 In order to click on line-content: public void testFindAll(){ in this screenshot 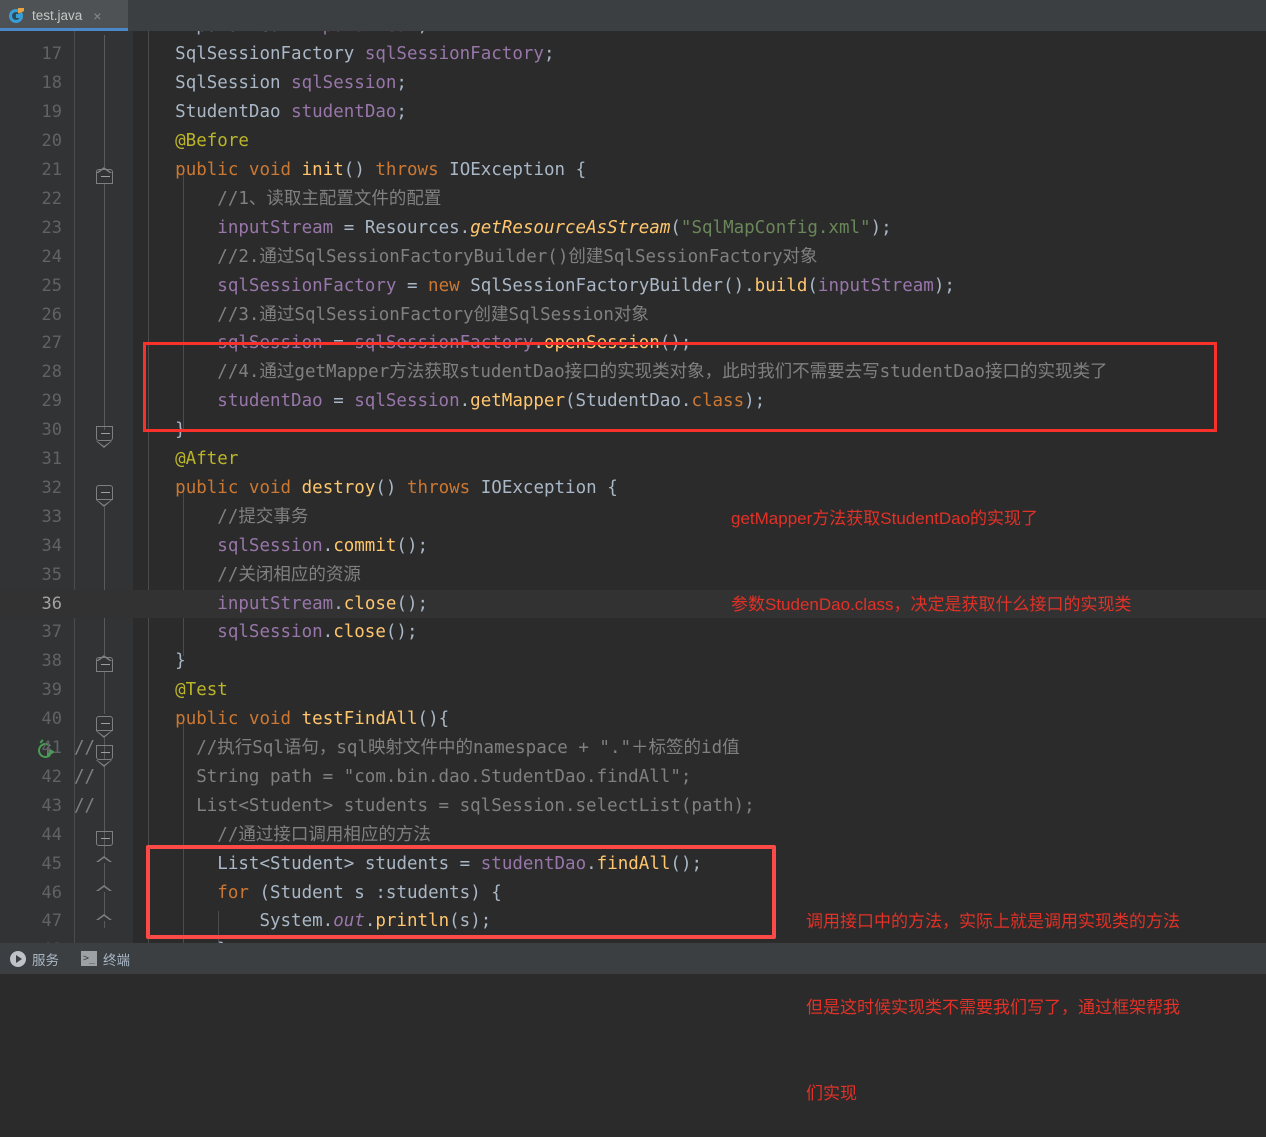, I will do `click(312, 719)`.